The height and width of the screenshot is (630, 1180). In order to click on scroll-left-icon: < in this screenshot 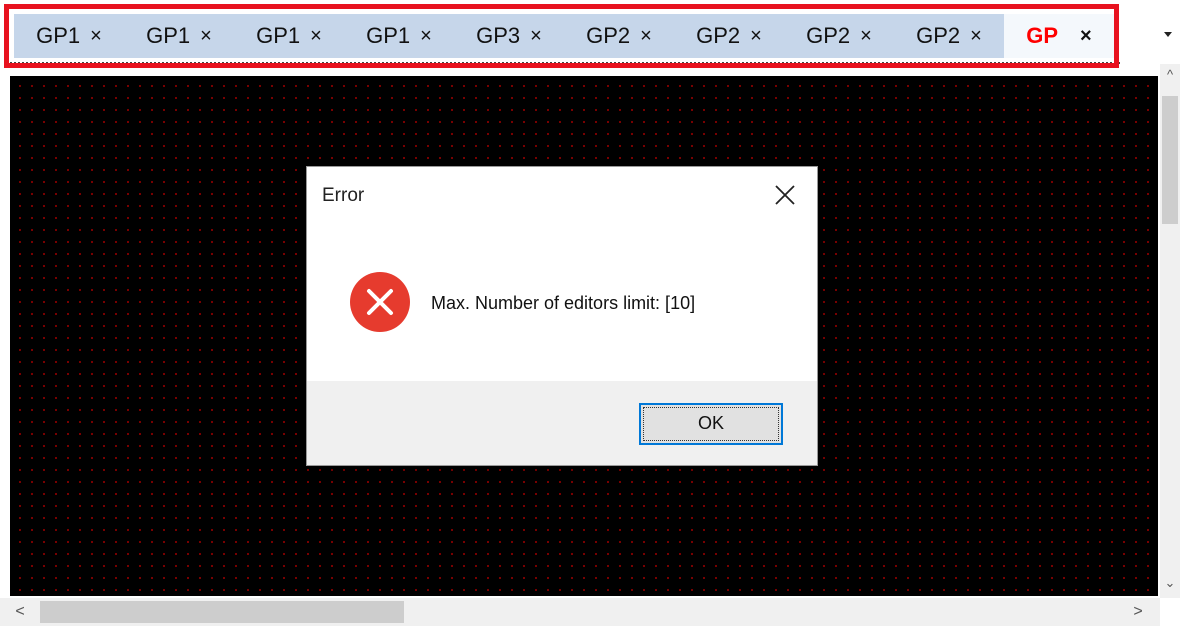, I will do `click(20, 612)`.